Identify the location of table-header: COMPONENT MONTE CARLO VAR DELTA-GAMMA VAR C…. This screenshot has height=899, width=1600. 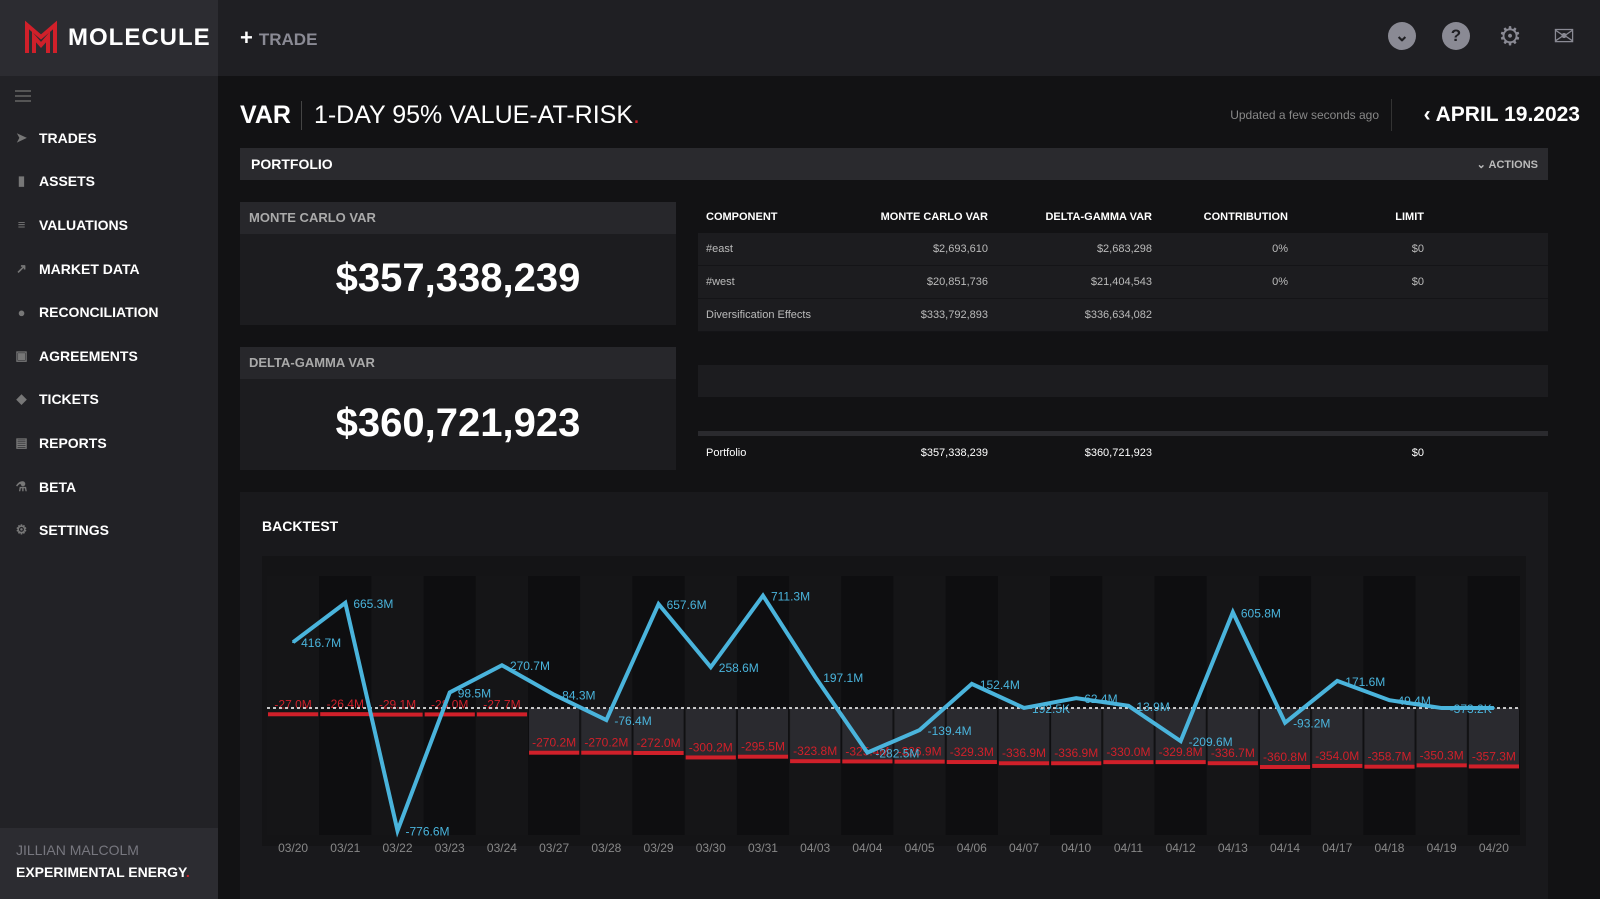
(1065, 216).